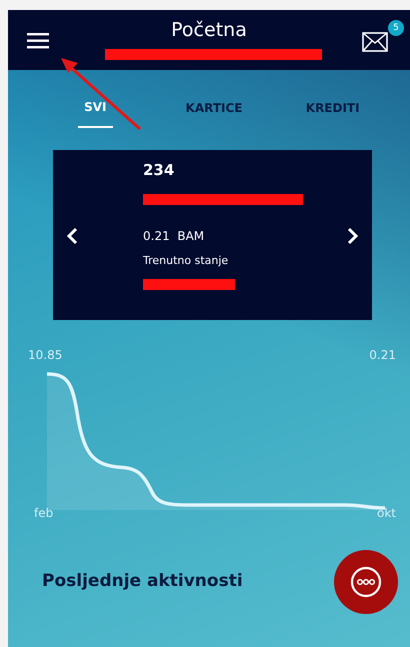  Describe the element at coordinates (396, 28) in the screenshot. I see `message-count-badge: 5` at that location.